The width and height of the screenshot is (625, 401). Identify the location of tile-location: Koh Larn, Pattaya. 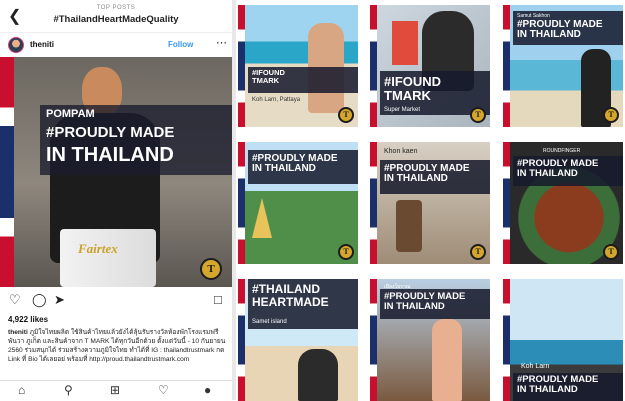
(276, 100).